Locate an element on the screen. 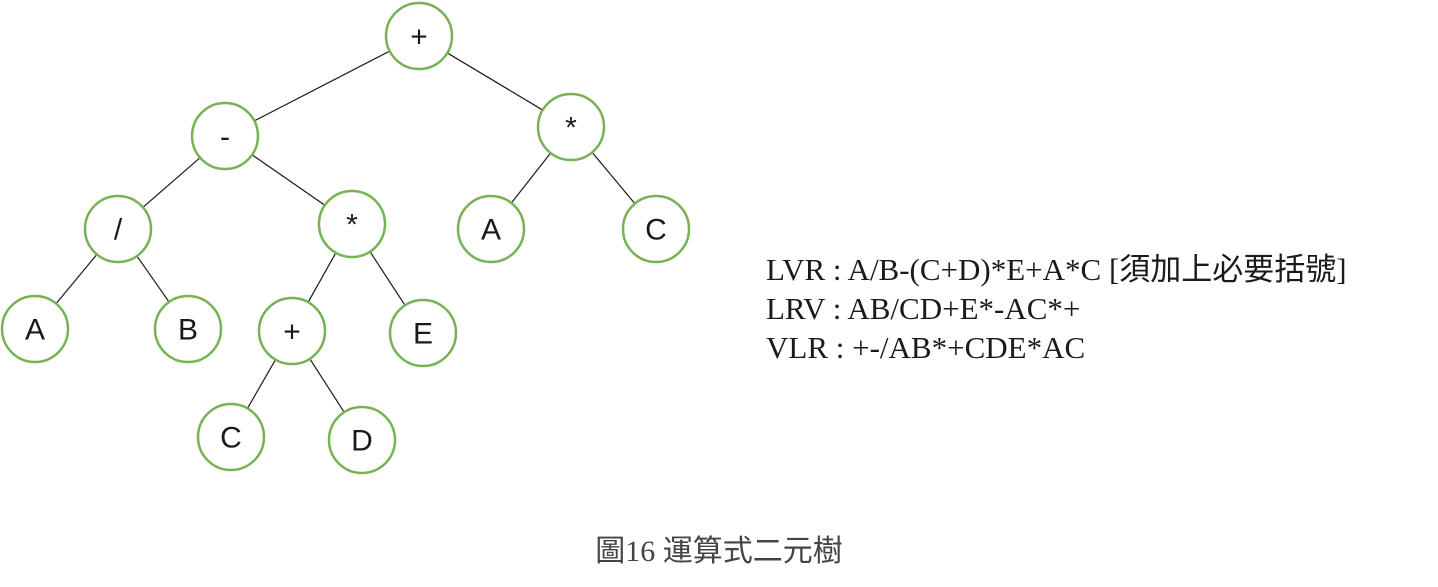  node-label: B is located at coordinates (188, 330).